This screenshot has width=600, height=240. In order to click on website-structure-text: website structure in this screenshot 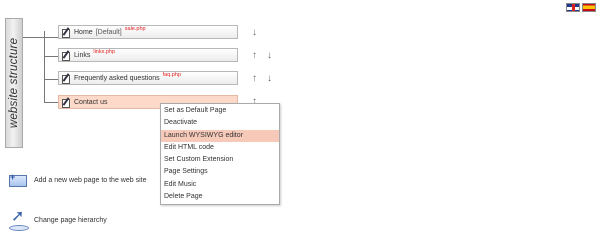, I will do `click(14, 83)`.